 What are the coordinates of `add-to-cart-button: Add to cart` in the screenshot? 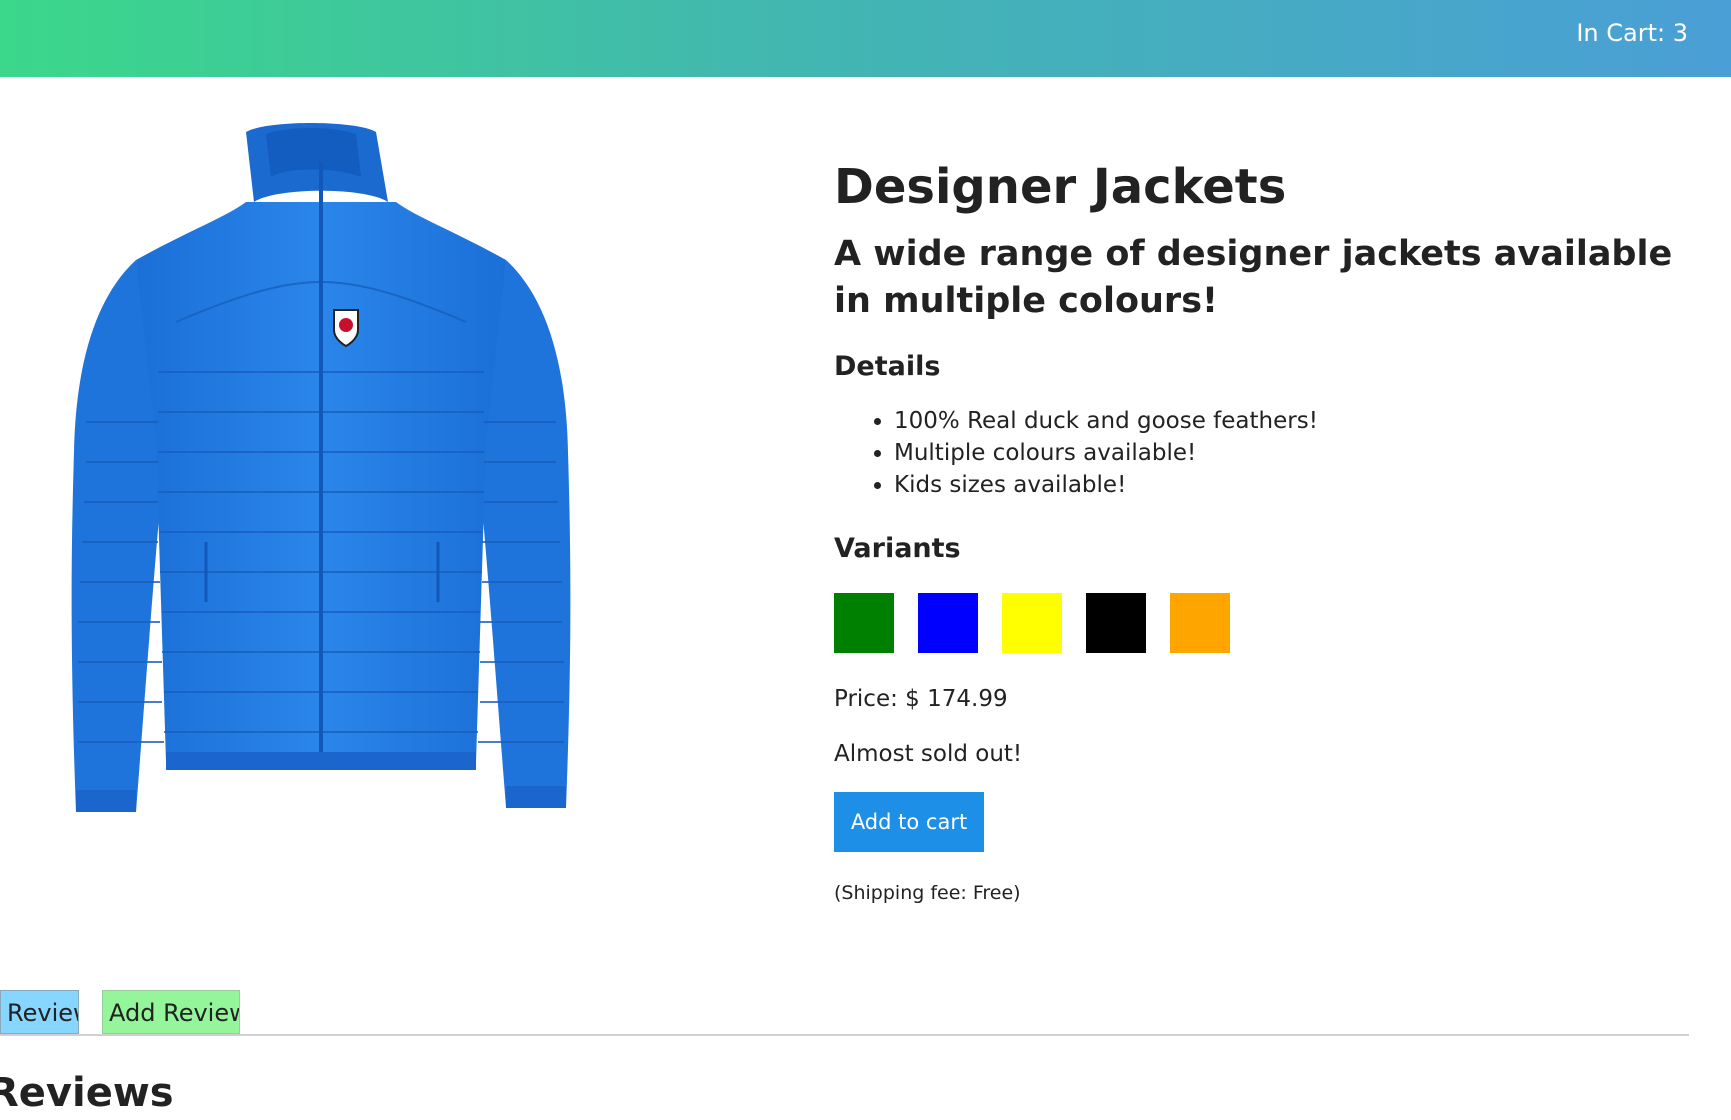 It's located at (909, 822).